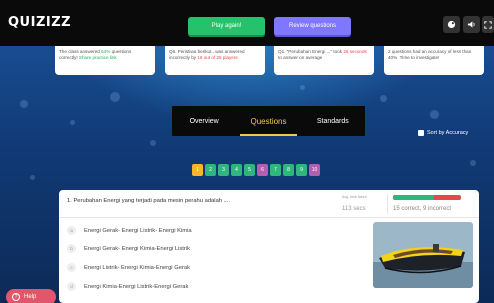 The image size is (494, 303). What do you see at coordinates (422, 209) in the screenshot?
I see `accuracy-text: 15 correct, 9 incorrect` at bounding box center [422, 209].